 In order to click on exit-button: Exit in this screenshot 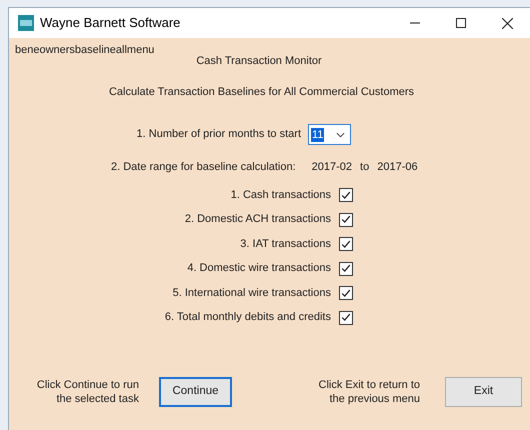, I will do `click(483, 392)`.